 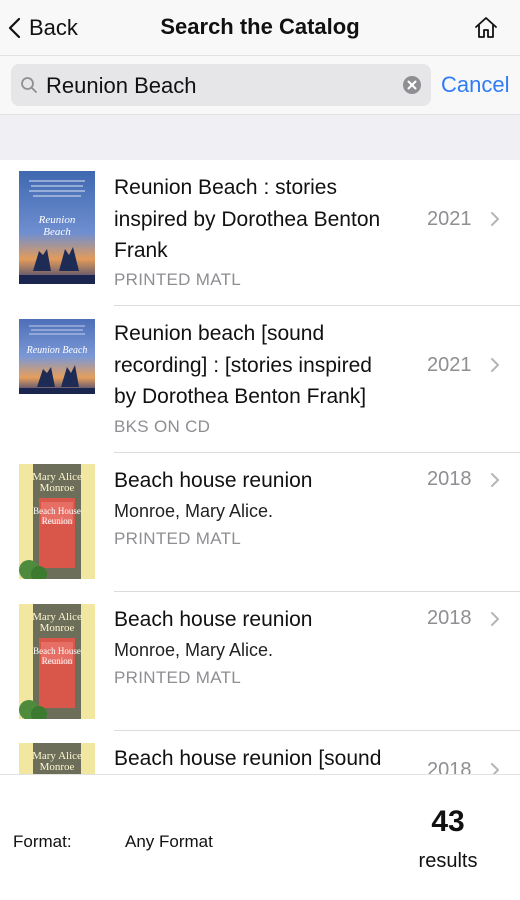 What do you see at coordinates (475, 85) in the screenshot?
I see `cancel-button: Cancel` at bounding box center [475, 85].